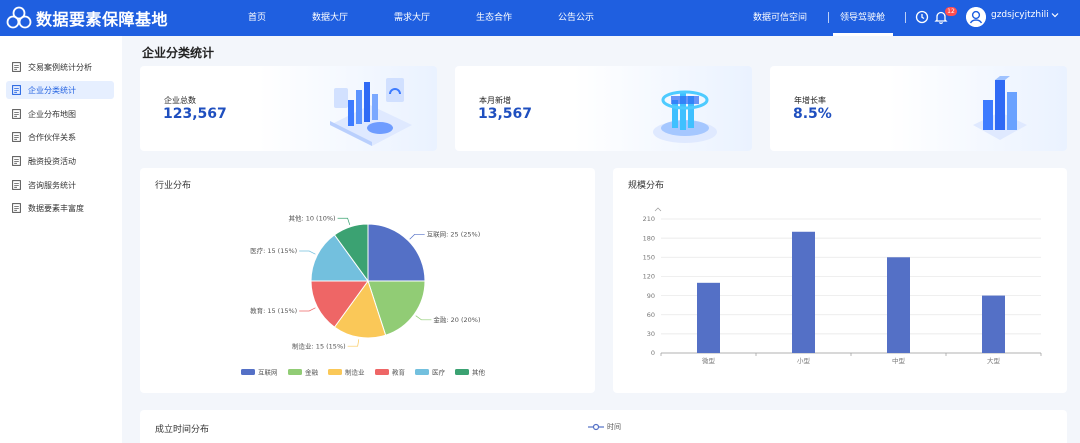  I want to click on brand-logo-icon, so click(19, 17).